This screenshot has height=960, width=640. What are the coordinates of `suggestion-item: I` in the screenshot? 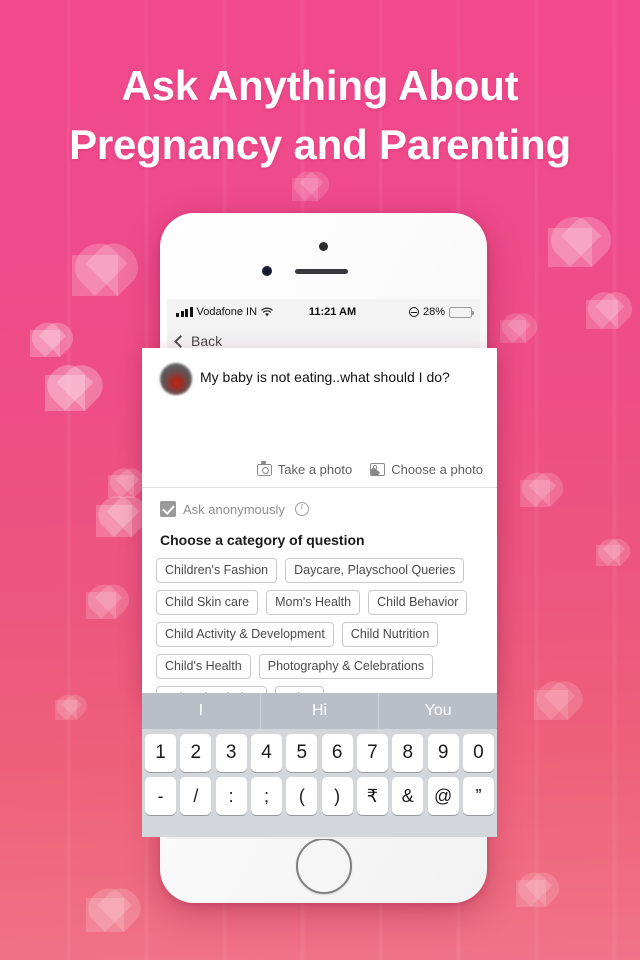 It's located at (201, 711).